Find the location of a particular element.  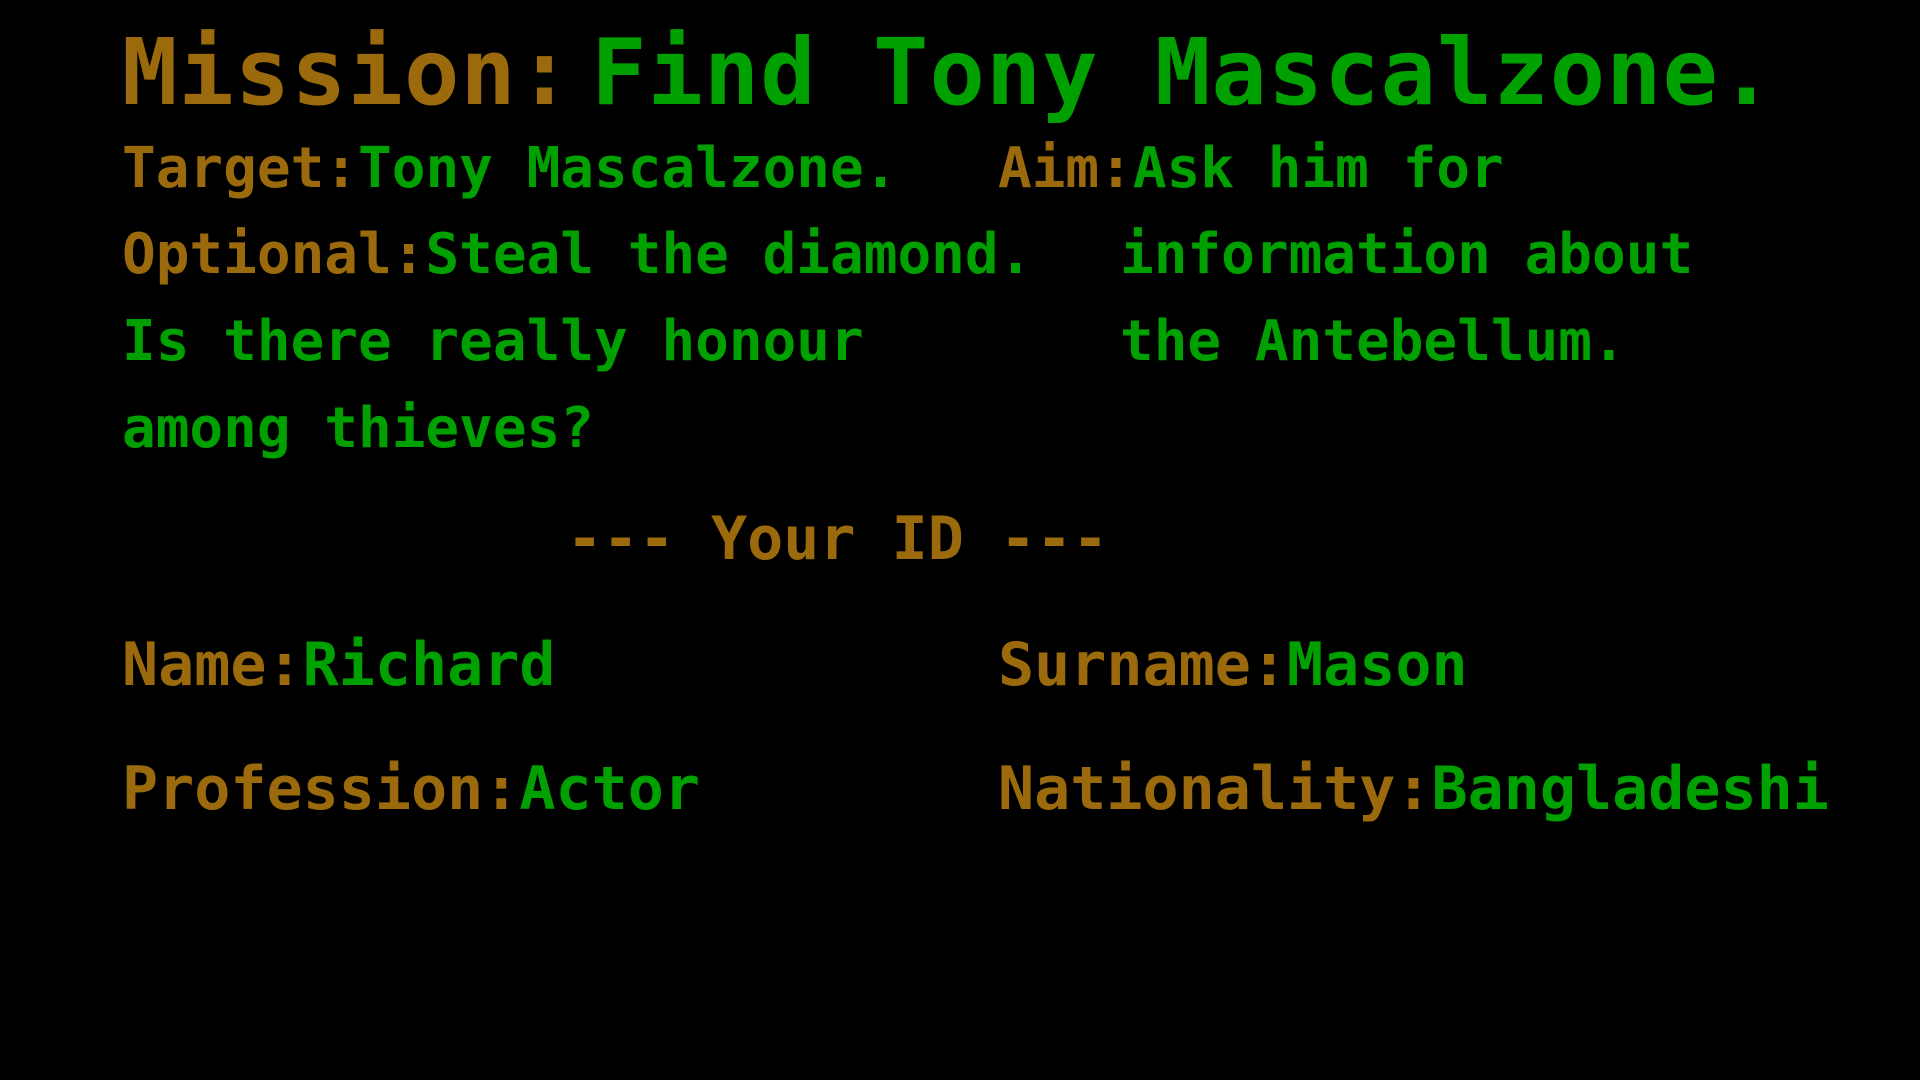

nationality-field: Nationality:Bangladeshi is located at coordinates (1413, 789).